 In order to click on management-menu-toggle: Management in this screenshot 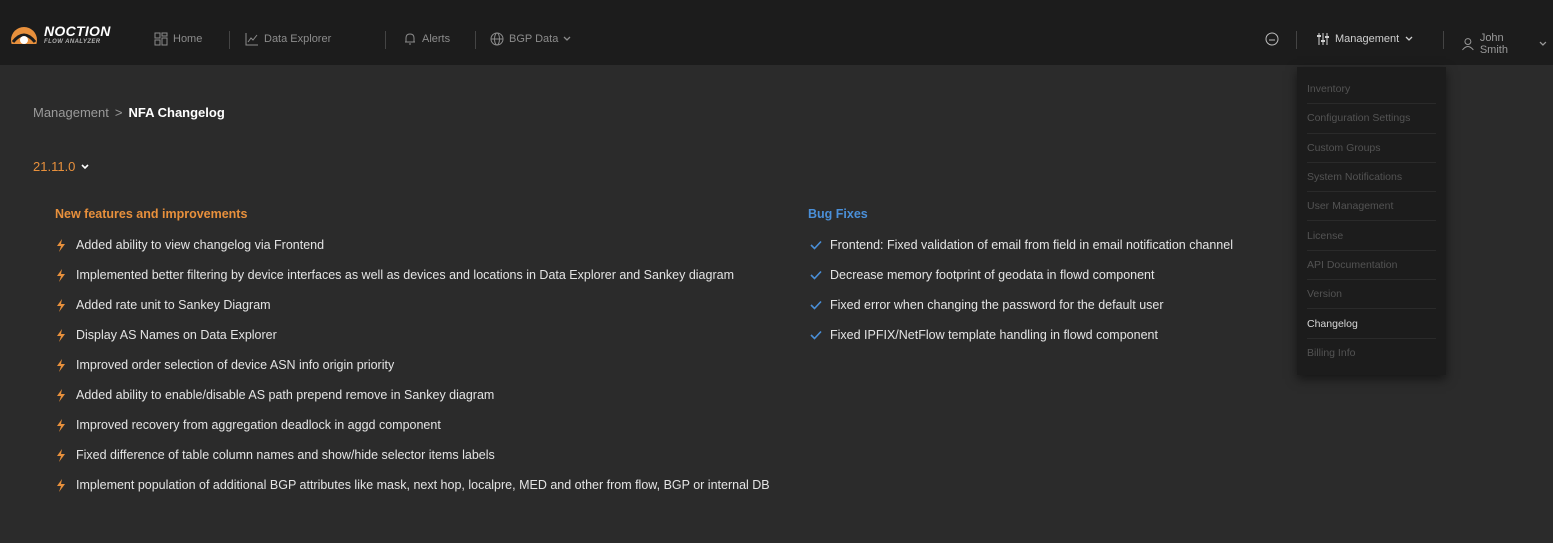, I will do `click(1367, 39)`.